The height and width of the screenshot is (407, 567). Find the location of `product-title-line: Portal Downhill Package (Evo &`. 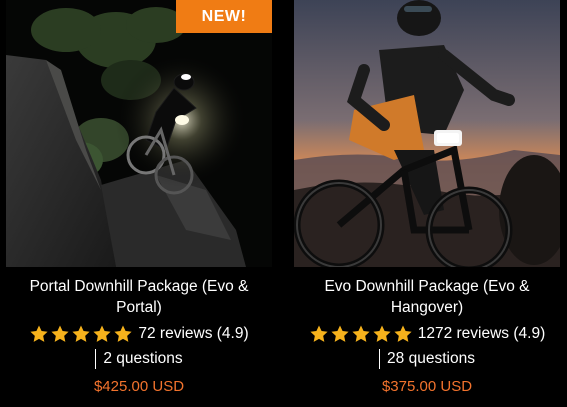

product-title-line: Portal Downhill Package (Evo & is located at coordinates (139, 286).